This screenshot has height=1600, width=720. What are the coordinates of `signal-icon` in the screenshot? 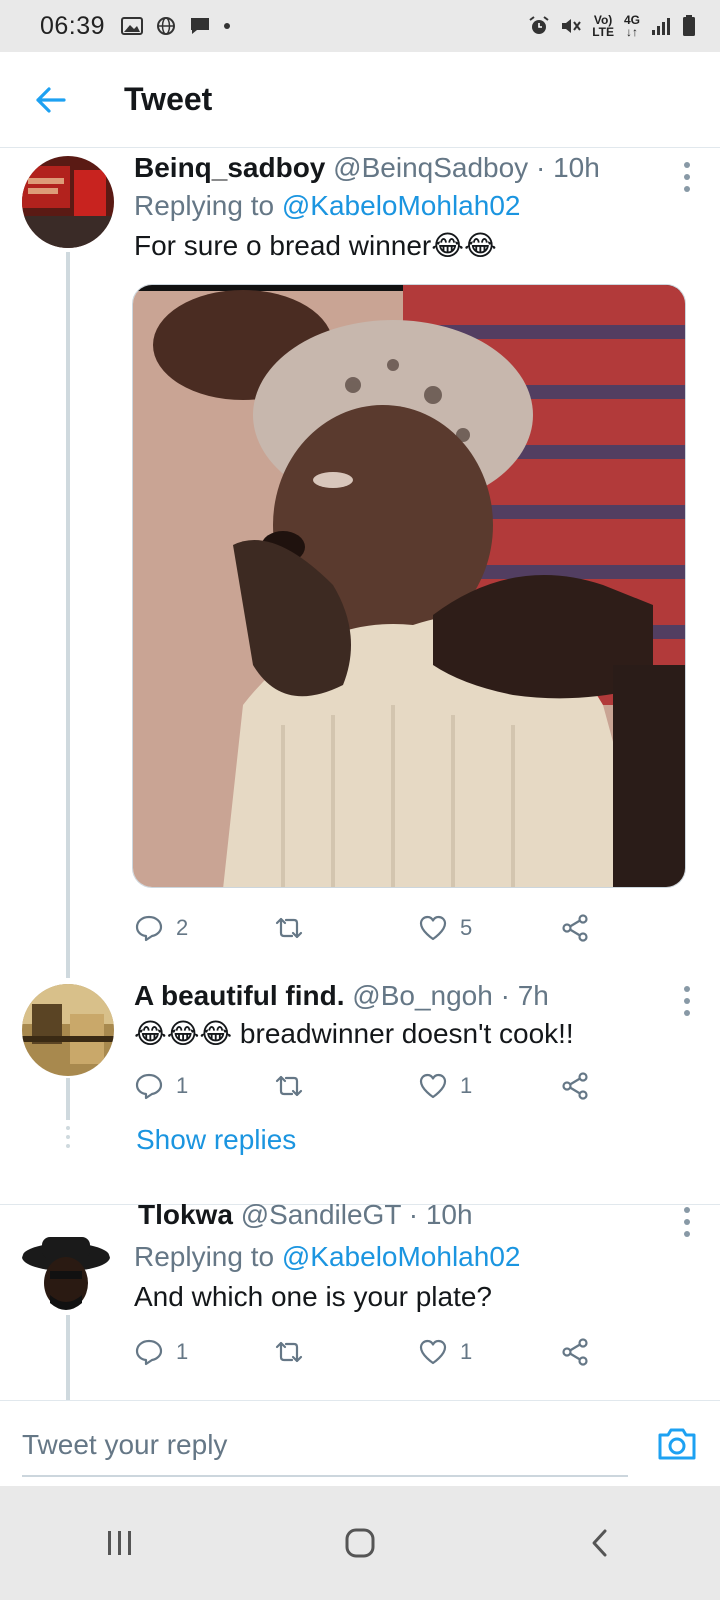 It's located at (661, 26).